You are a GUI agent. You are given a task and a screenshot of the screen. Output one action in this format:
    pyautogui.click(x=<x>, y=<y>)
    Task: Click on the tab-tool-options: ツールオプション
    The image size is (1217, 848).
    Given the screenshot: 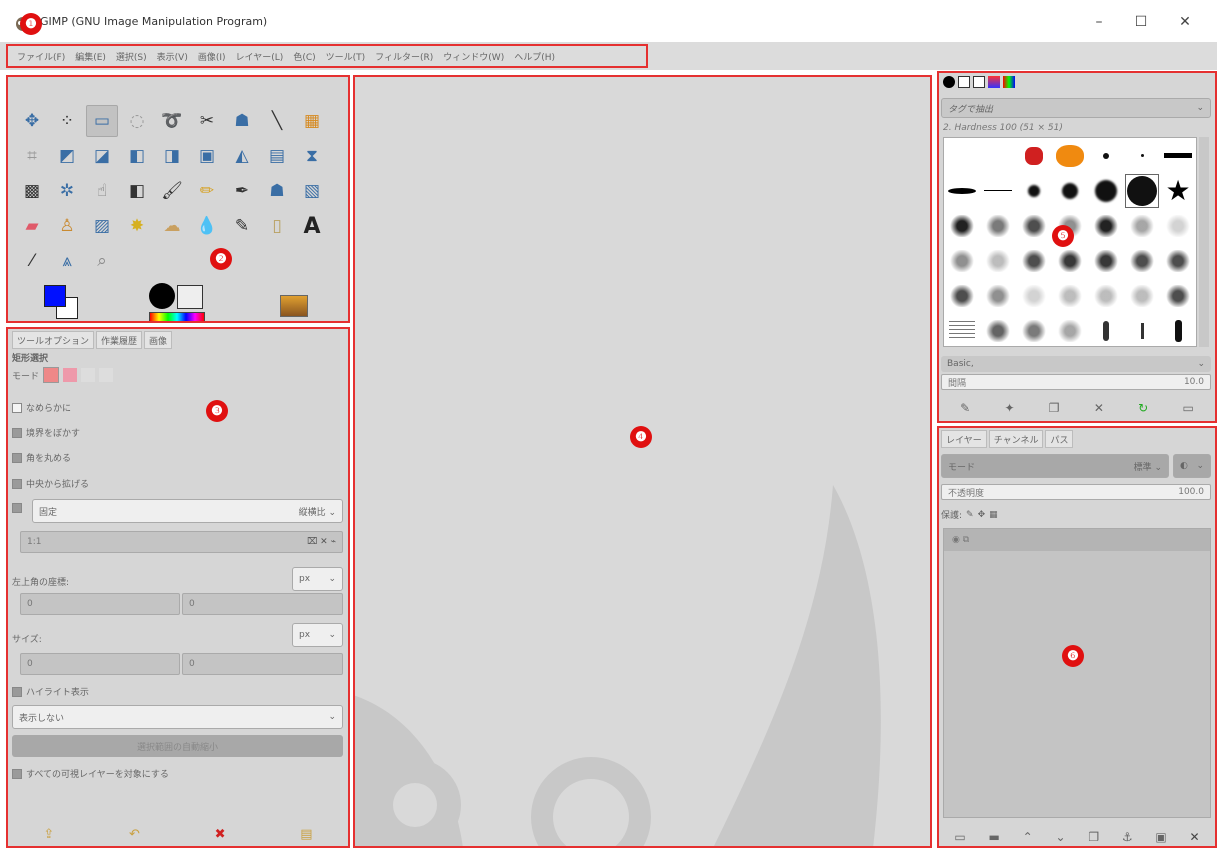 What is the action you would take?
    pyautogui.click(x=53, y=340)
    